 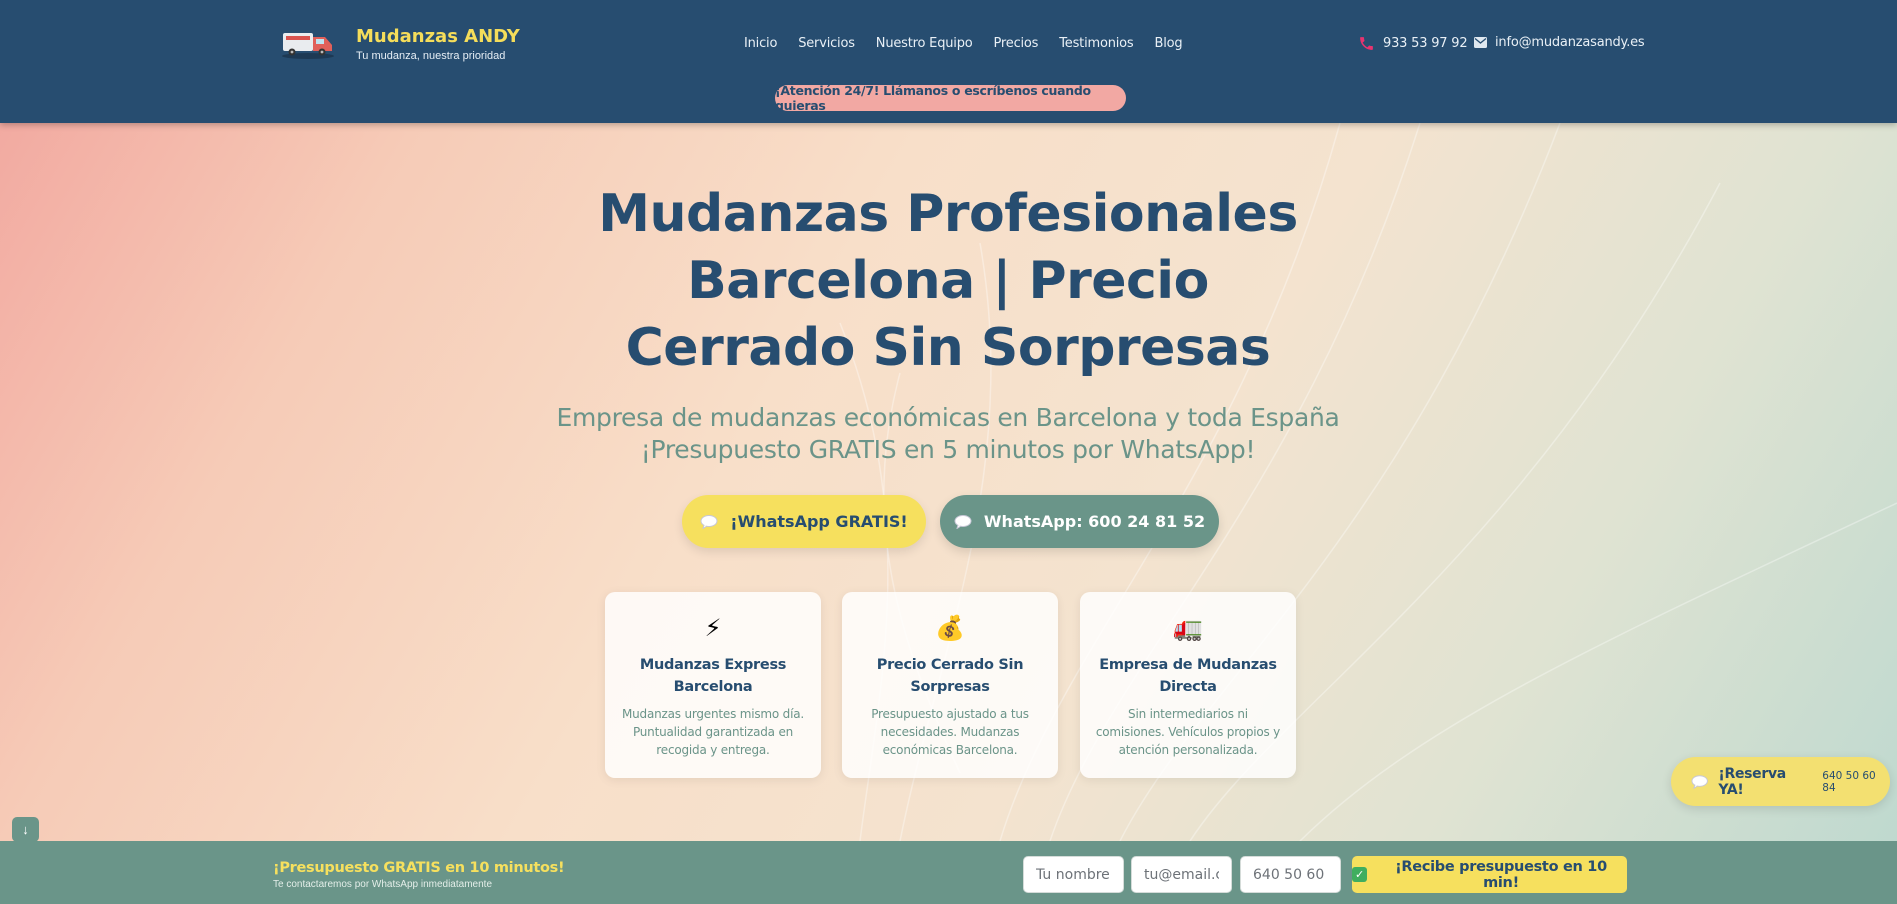 I want to click on header-email-address: info@mudanzasandy.es, so click(x=1570, y=42).